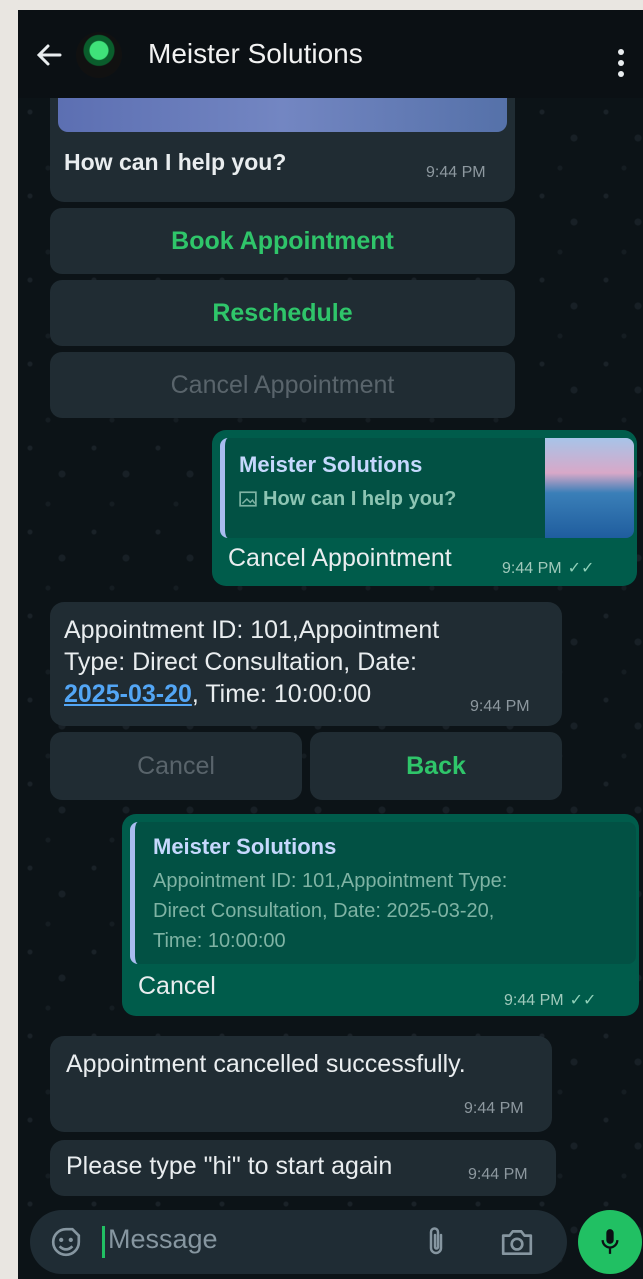 The height and width of the screenshot is (1279, 643). I want to click on chat-header: Meister Solutions, so click(330, 54).